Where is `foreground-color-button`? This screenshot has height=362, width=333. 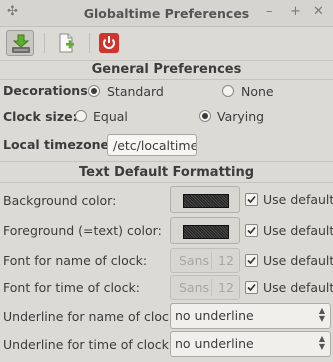 foreground-color-button is located at coordinates (205, 230).